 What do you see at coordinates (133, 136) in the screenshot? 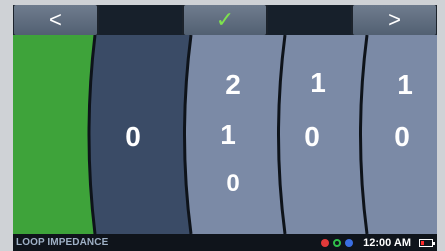
I see `wheel-1-current-digit: 0` at bounding box center [133, 136].